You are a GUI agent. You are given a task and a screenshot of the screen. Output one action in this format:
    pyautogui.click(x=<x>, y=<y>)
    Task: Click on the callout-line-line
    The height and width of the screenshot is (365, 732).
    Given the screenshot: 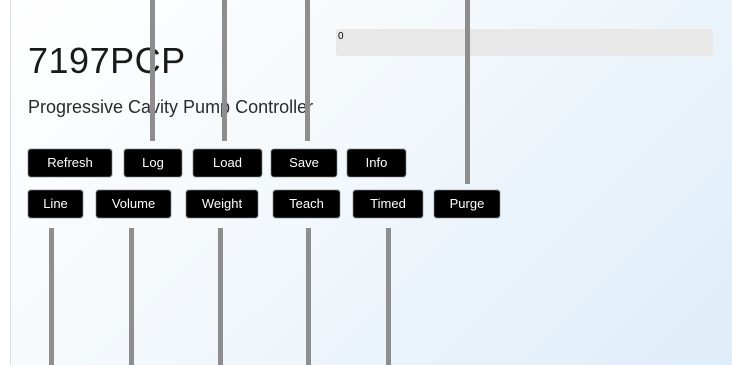 What is the action you would take?
    pyautogui.click(x=51, y=296)
    